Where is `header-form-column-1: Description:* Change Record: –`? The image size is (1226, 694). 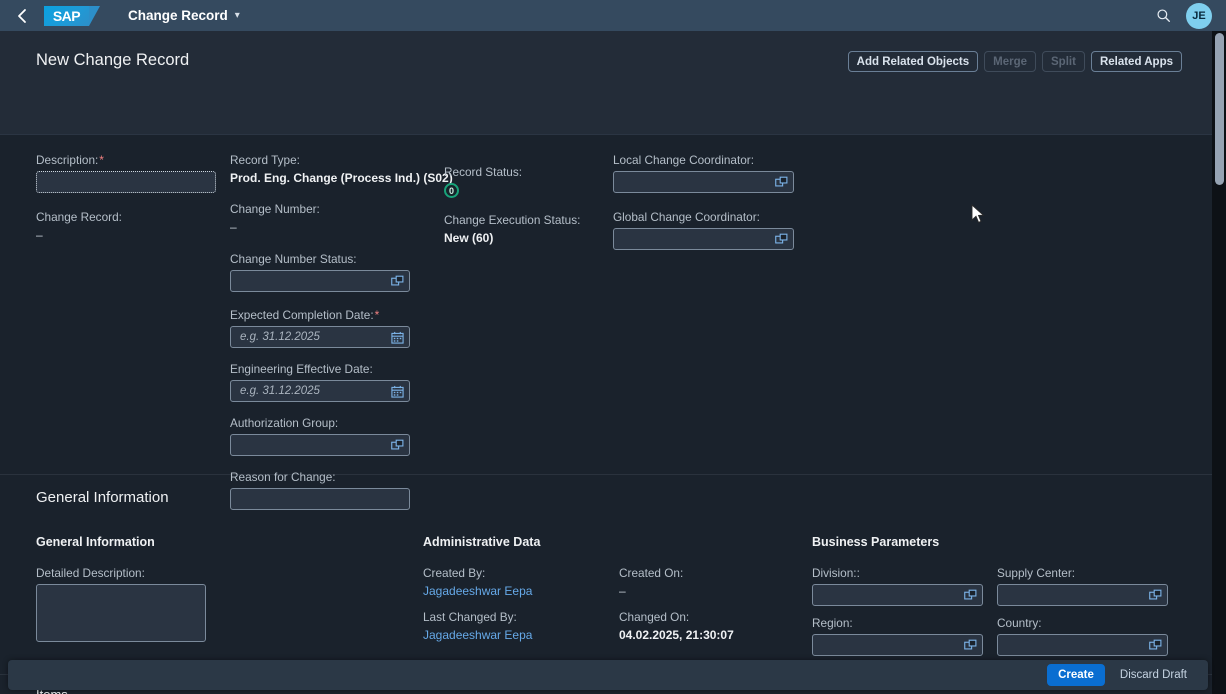
header-form-column-1: Description:* Change Record: – is located at coordinates (127, 197).